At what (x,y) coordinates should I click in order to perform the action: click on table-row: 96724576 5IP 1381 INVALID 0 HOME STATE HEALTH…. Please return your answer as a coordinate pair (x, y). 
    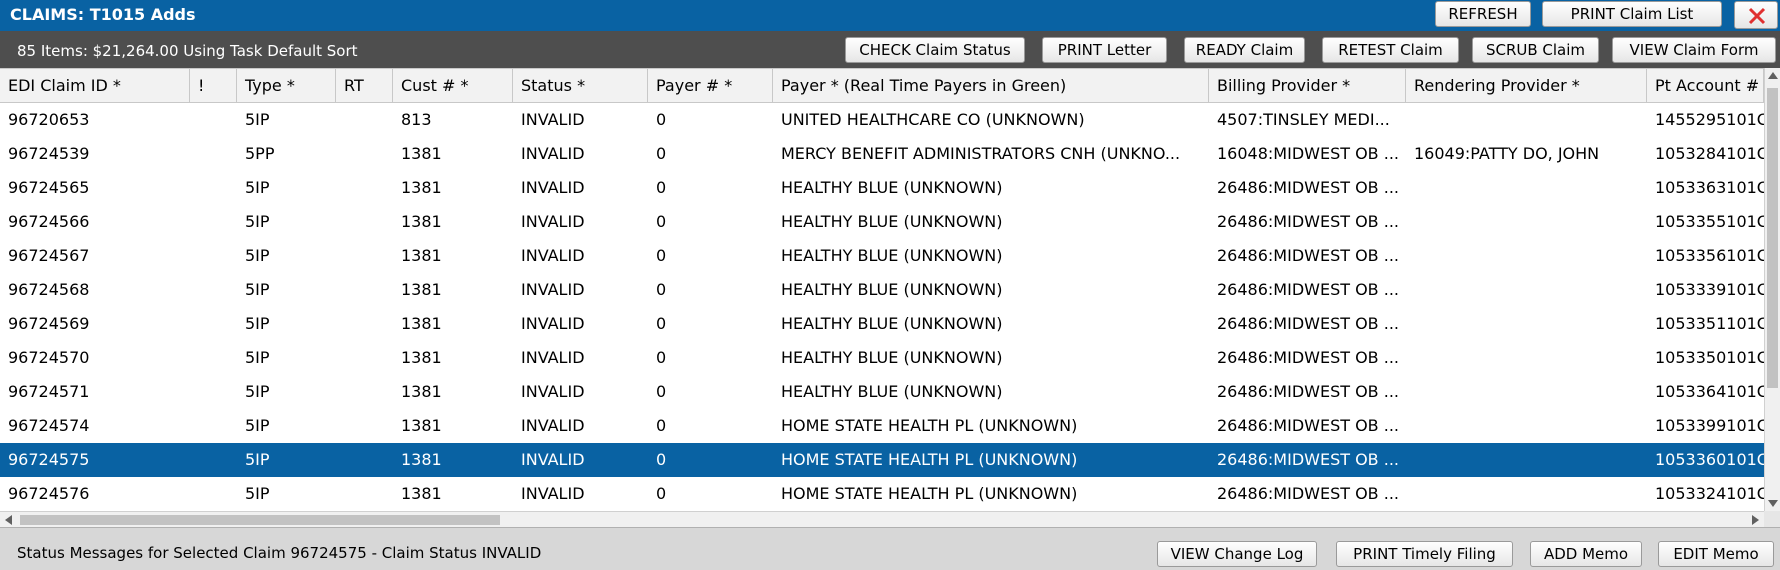
    Looking at the image, I should click on (882, 494).